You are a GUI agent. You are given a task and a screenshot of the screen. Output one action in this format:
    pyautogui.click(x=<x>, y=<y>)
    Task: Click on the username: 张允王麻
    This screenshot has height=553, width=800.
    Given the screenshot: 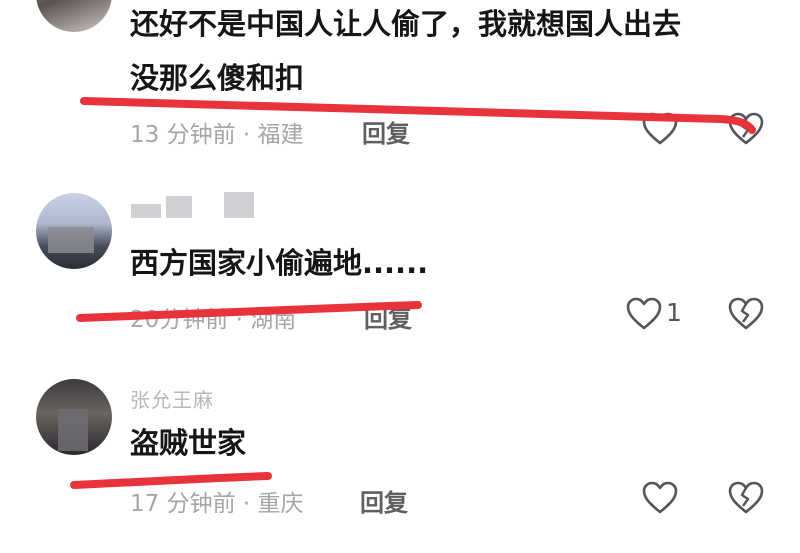 What is the action you would take?
    pyautogui.click(x=172, y=398)
    